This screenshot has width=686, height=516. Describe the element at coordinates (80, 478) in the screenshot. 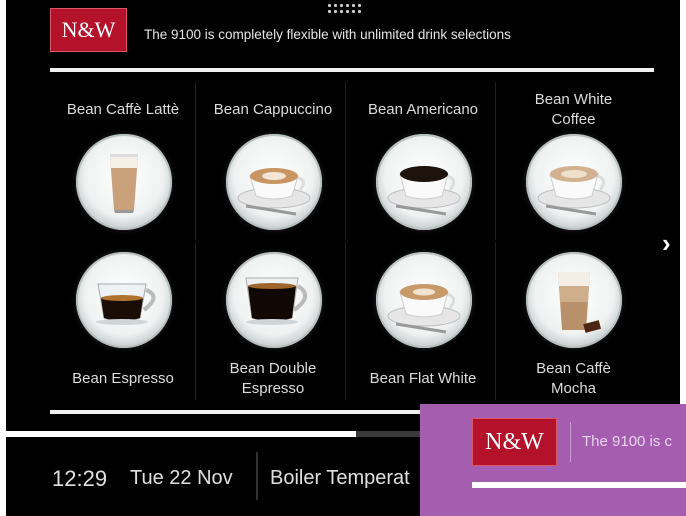

I see `clock-time: 12:29` at that location.